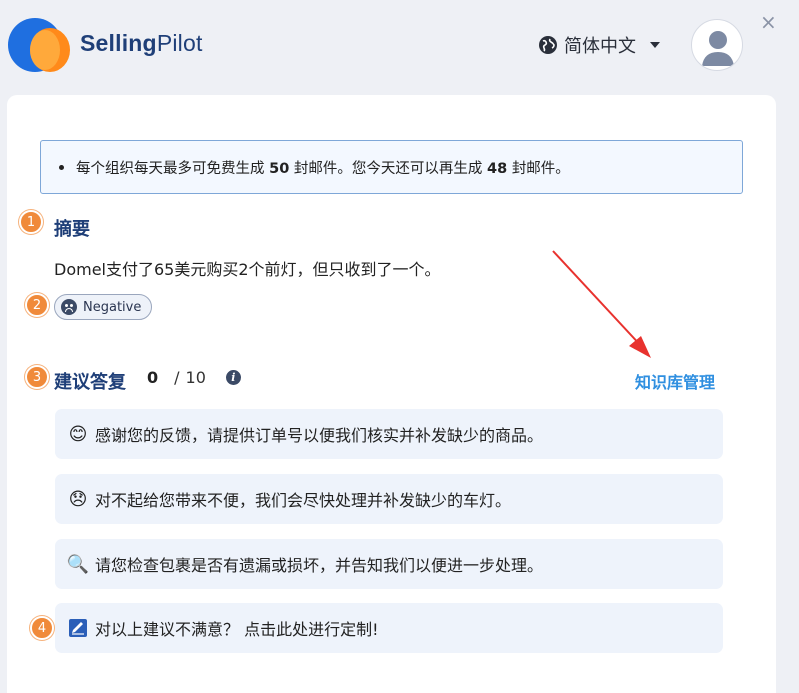 This screenshot has height=693, width=799. What do you see at coordinates (42, 628) in the screenshot?
I see `step-marker-4: 4` at bounding box center [42, 628].